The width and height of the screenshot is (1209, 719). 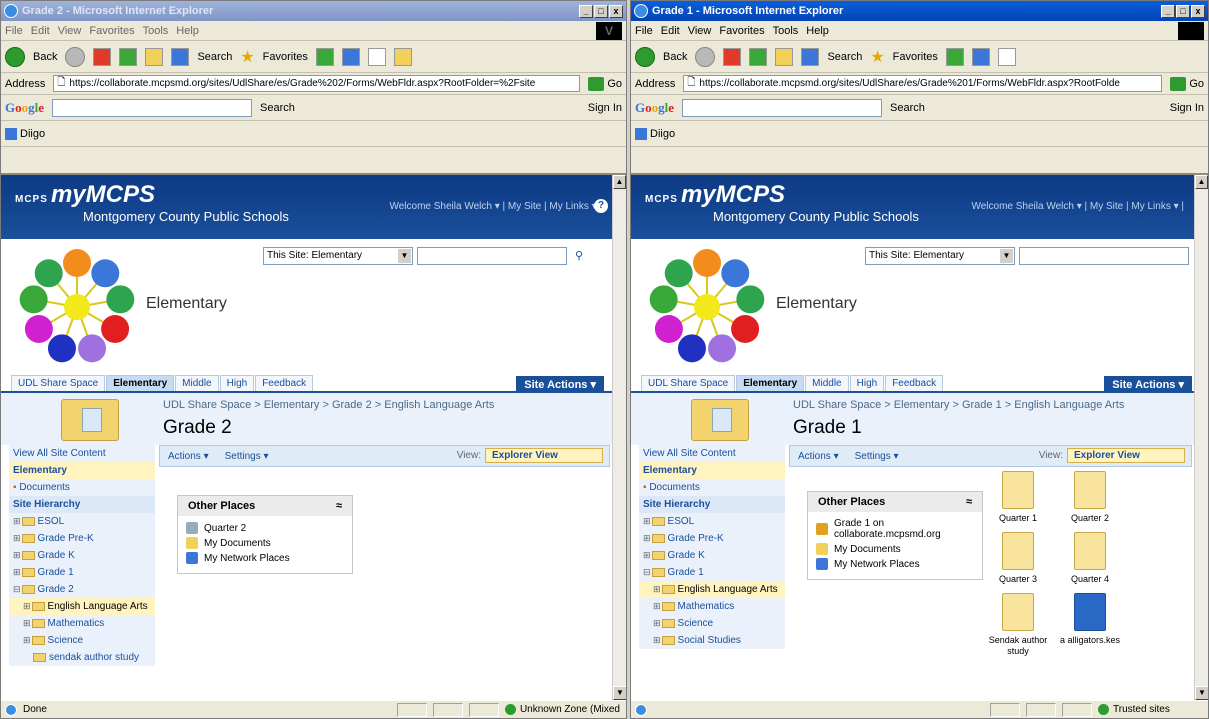 What do you see at coordinates (712, 538) in the screenshot?
I see `nav-item-grade-pre-k: ⊞ Grade Pre-K` at bounding box center [712, 538].